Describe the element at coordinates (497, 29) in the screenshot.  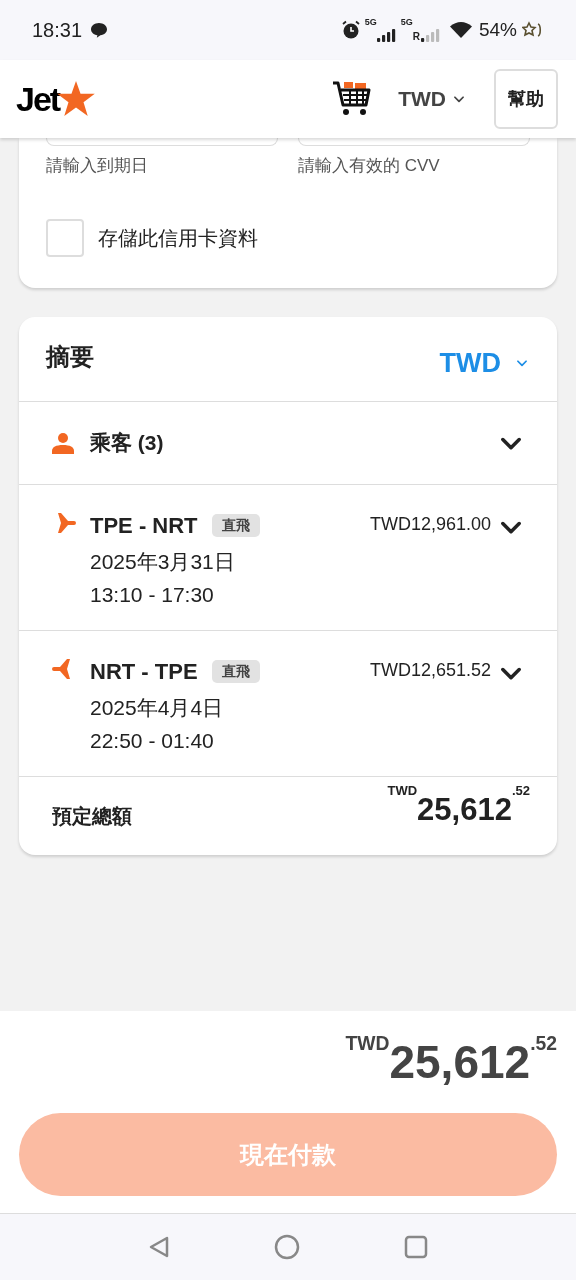
I see `battery-percent: 54%` at that location.